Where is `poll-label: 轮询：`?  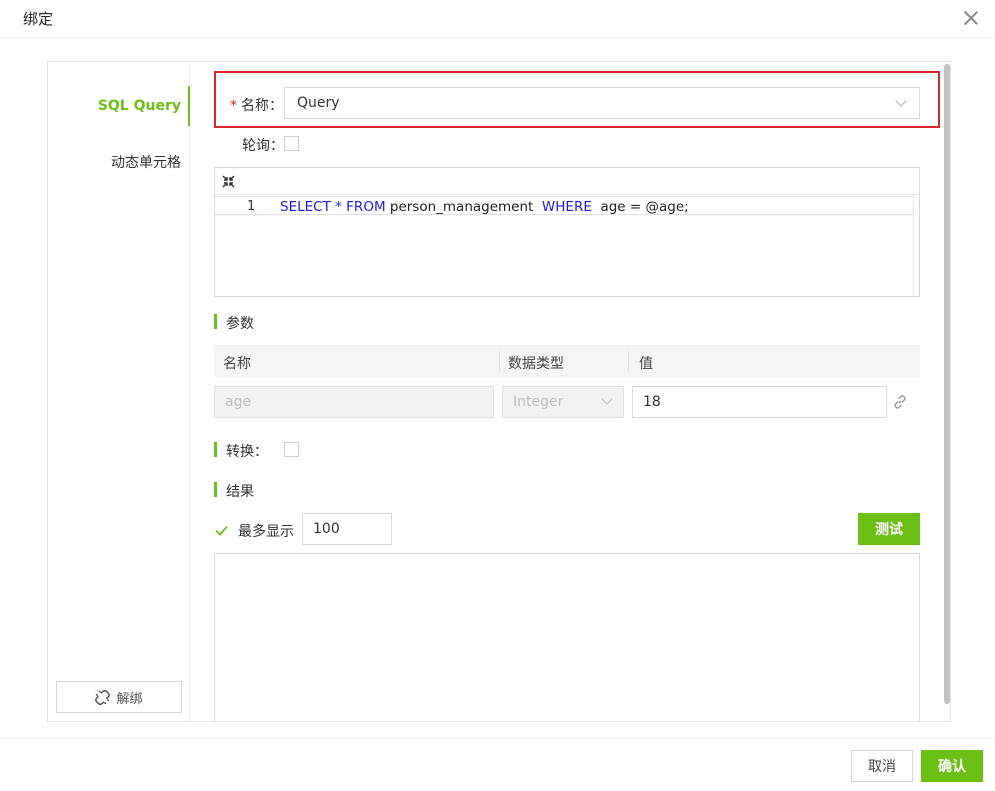
poll-label: 轮询： is located at coordinates (263, 146).